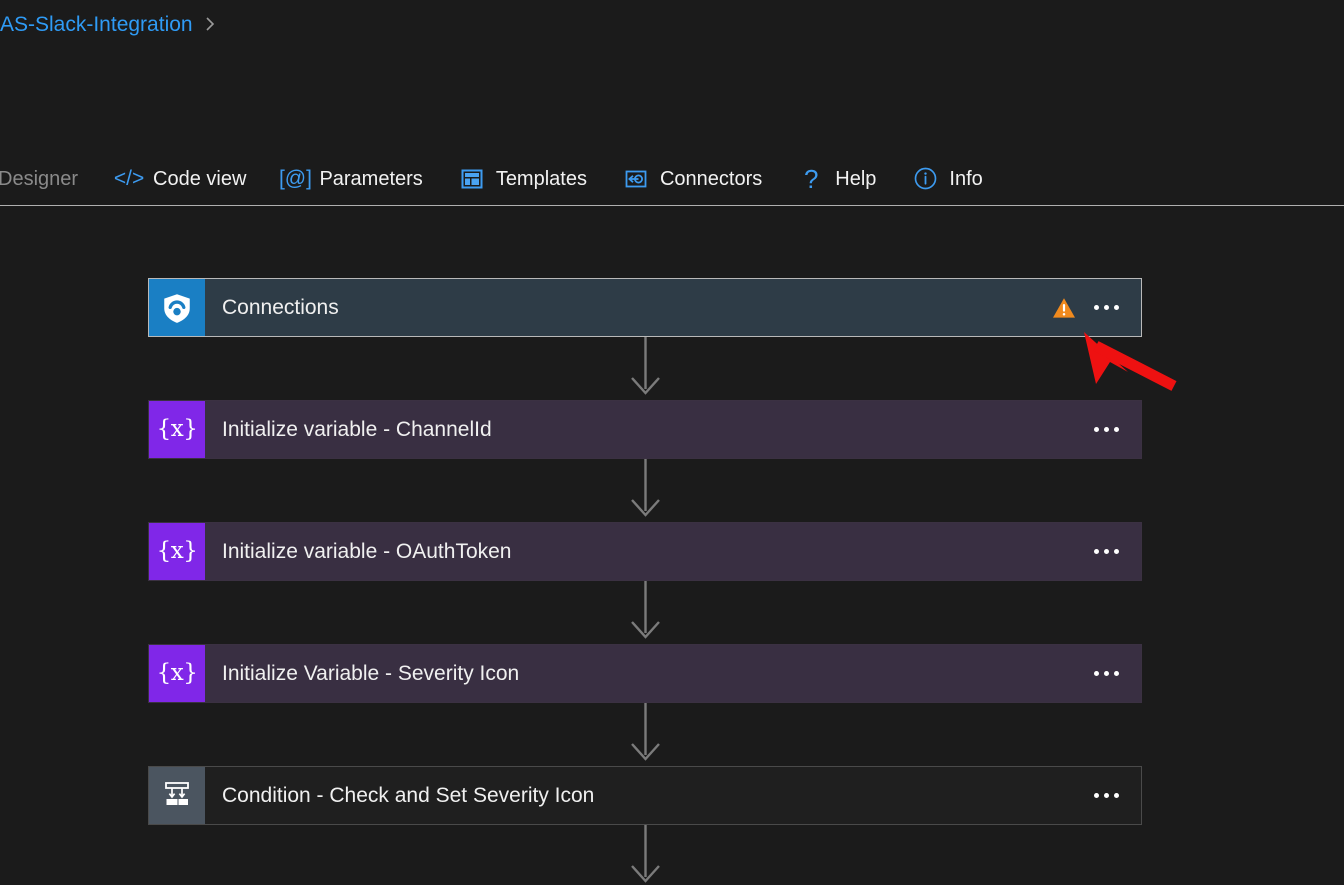 The height and width of the screenshot is (885, 1344). What do you see at coordinates (636, 179) in the screenshot?
I see `connectors-icon` at bounding box center [636, 179].